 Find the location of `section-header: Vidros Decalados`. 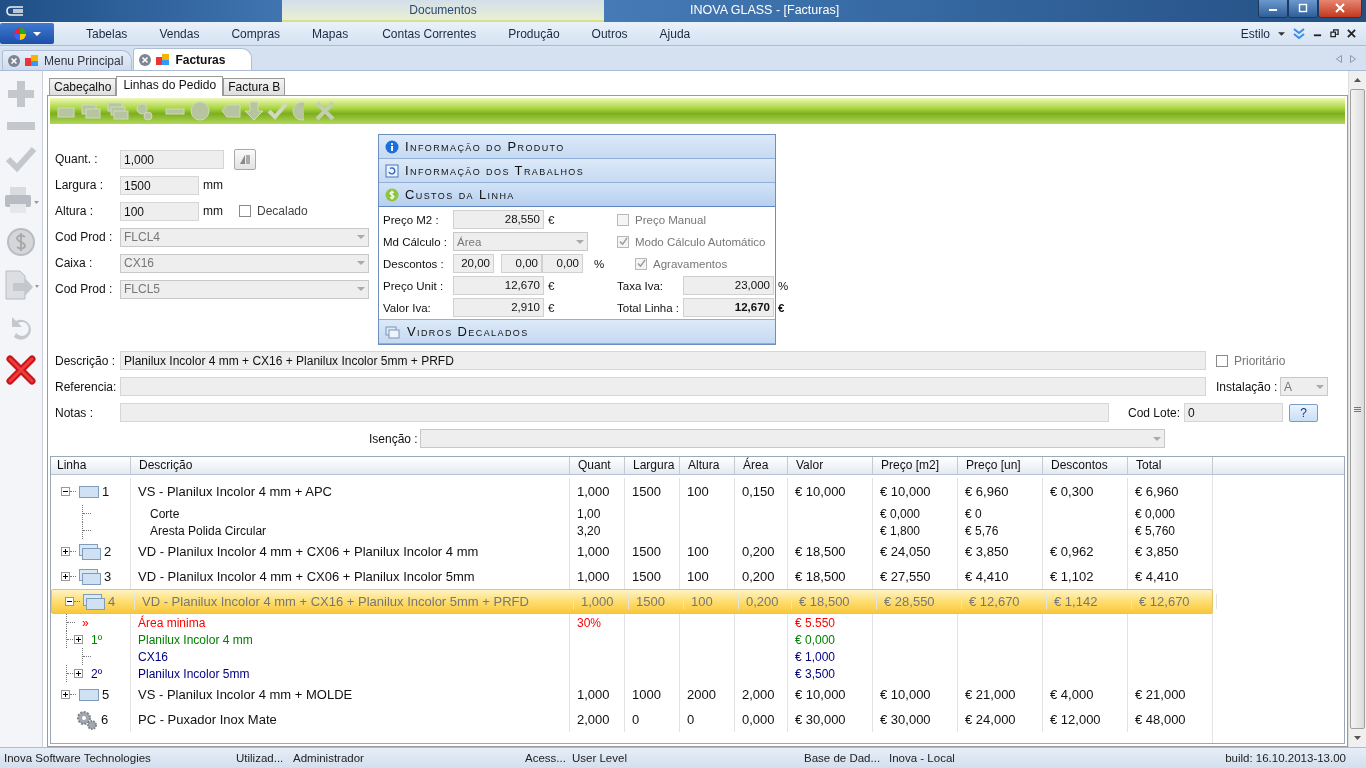

section-header: Vidros Decalados is located at coordinates (577, 332).